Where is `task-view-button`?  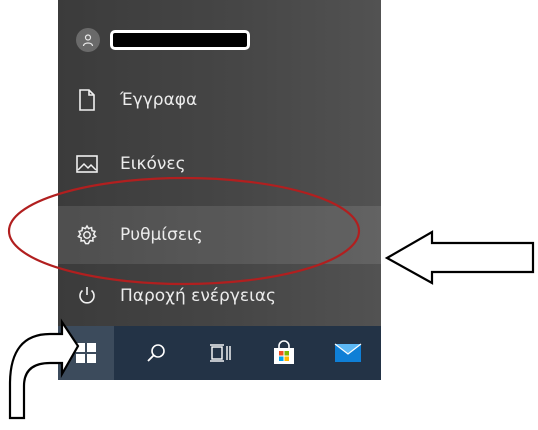 task-view-button is located at coordinates (220, 353).